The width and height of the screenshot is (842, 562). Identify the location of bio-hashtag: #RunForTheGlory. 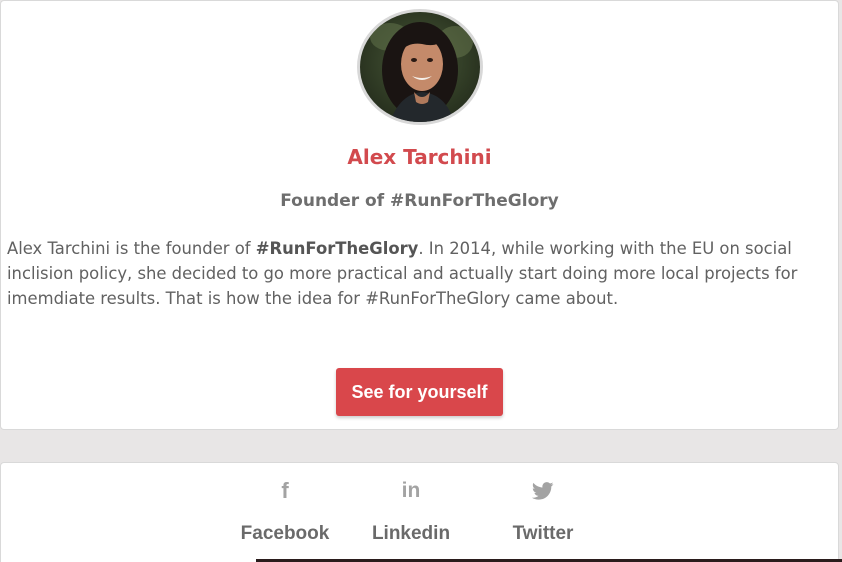
(337, 248).